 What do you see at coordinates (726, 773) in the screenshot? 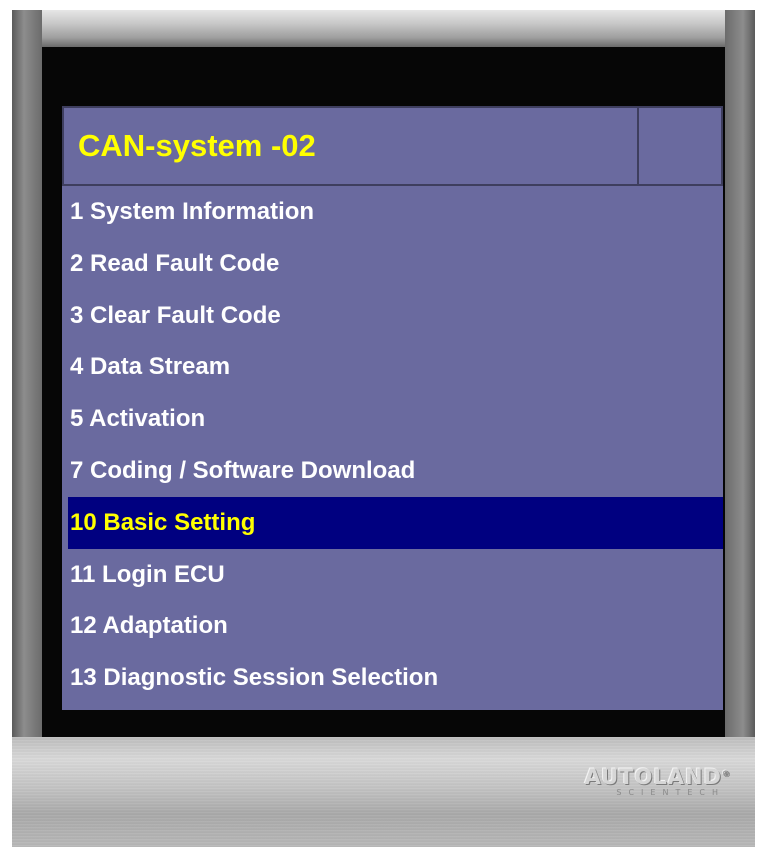
I see `registered-mark: ®` at bounding box center [726, 773].